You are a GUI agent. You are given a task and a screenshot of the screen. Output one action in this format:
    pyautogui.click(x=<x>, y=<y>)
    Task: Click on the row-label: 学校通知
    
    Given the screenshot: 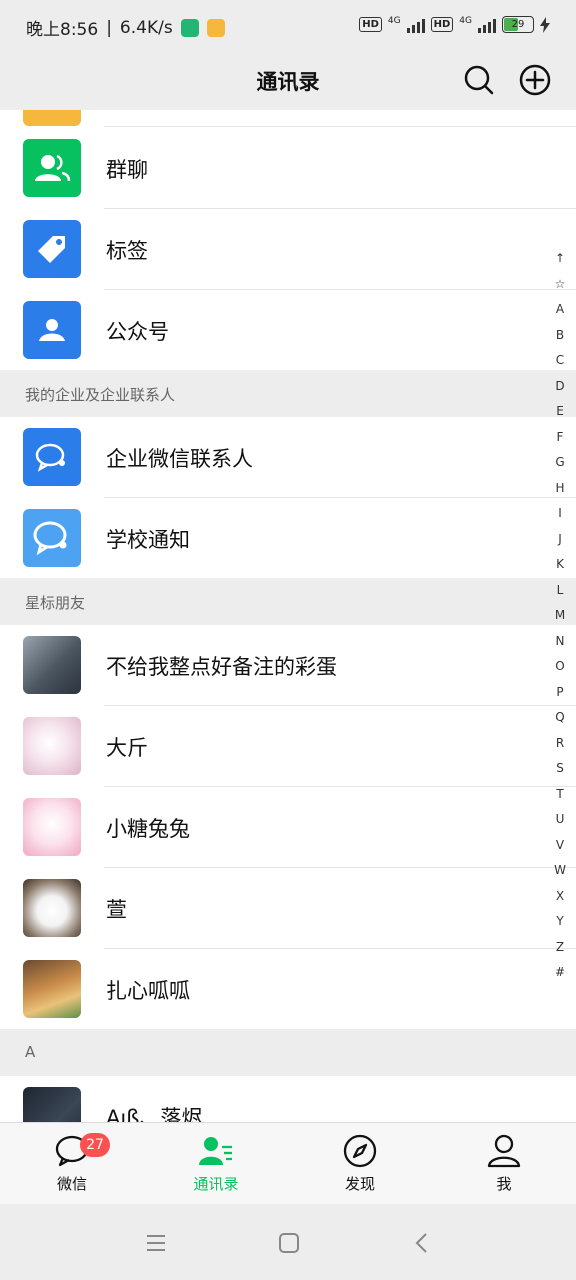 What is the action you would take?
    pyautogui.click(x=148, y=540)
    